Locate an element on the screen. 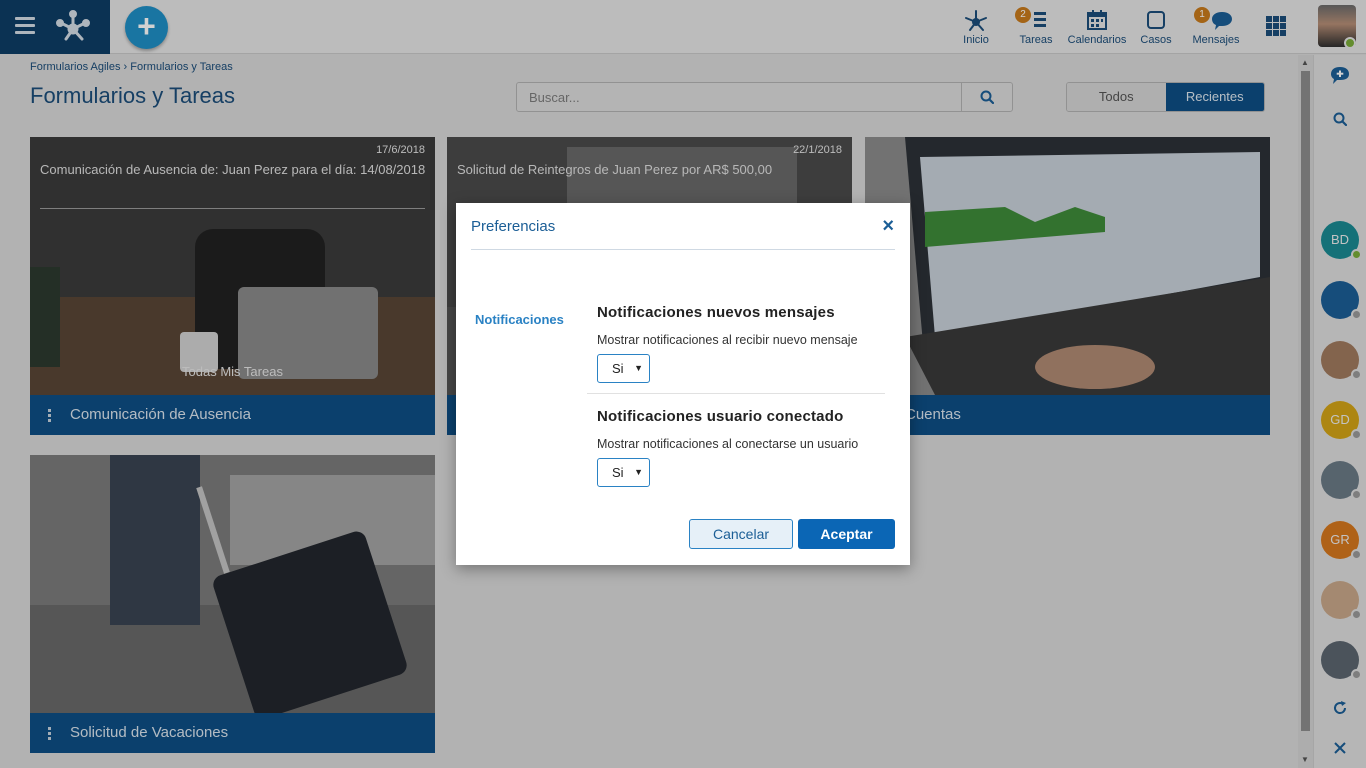  user-connected-select: Si ▼ is located at coordinates (623, 472).